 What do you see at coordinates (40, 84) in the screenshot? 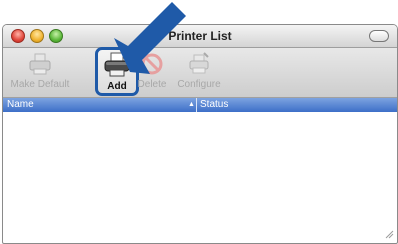
I see `make-default-label: Make Default` at bounding box center [40, 84].